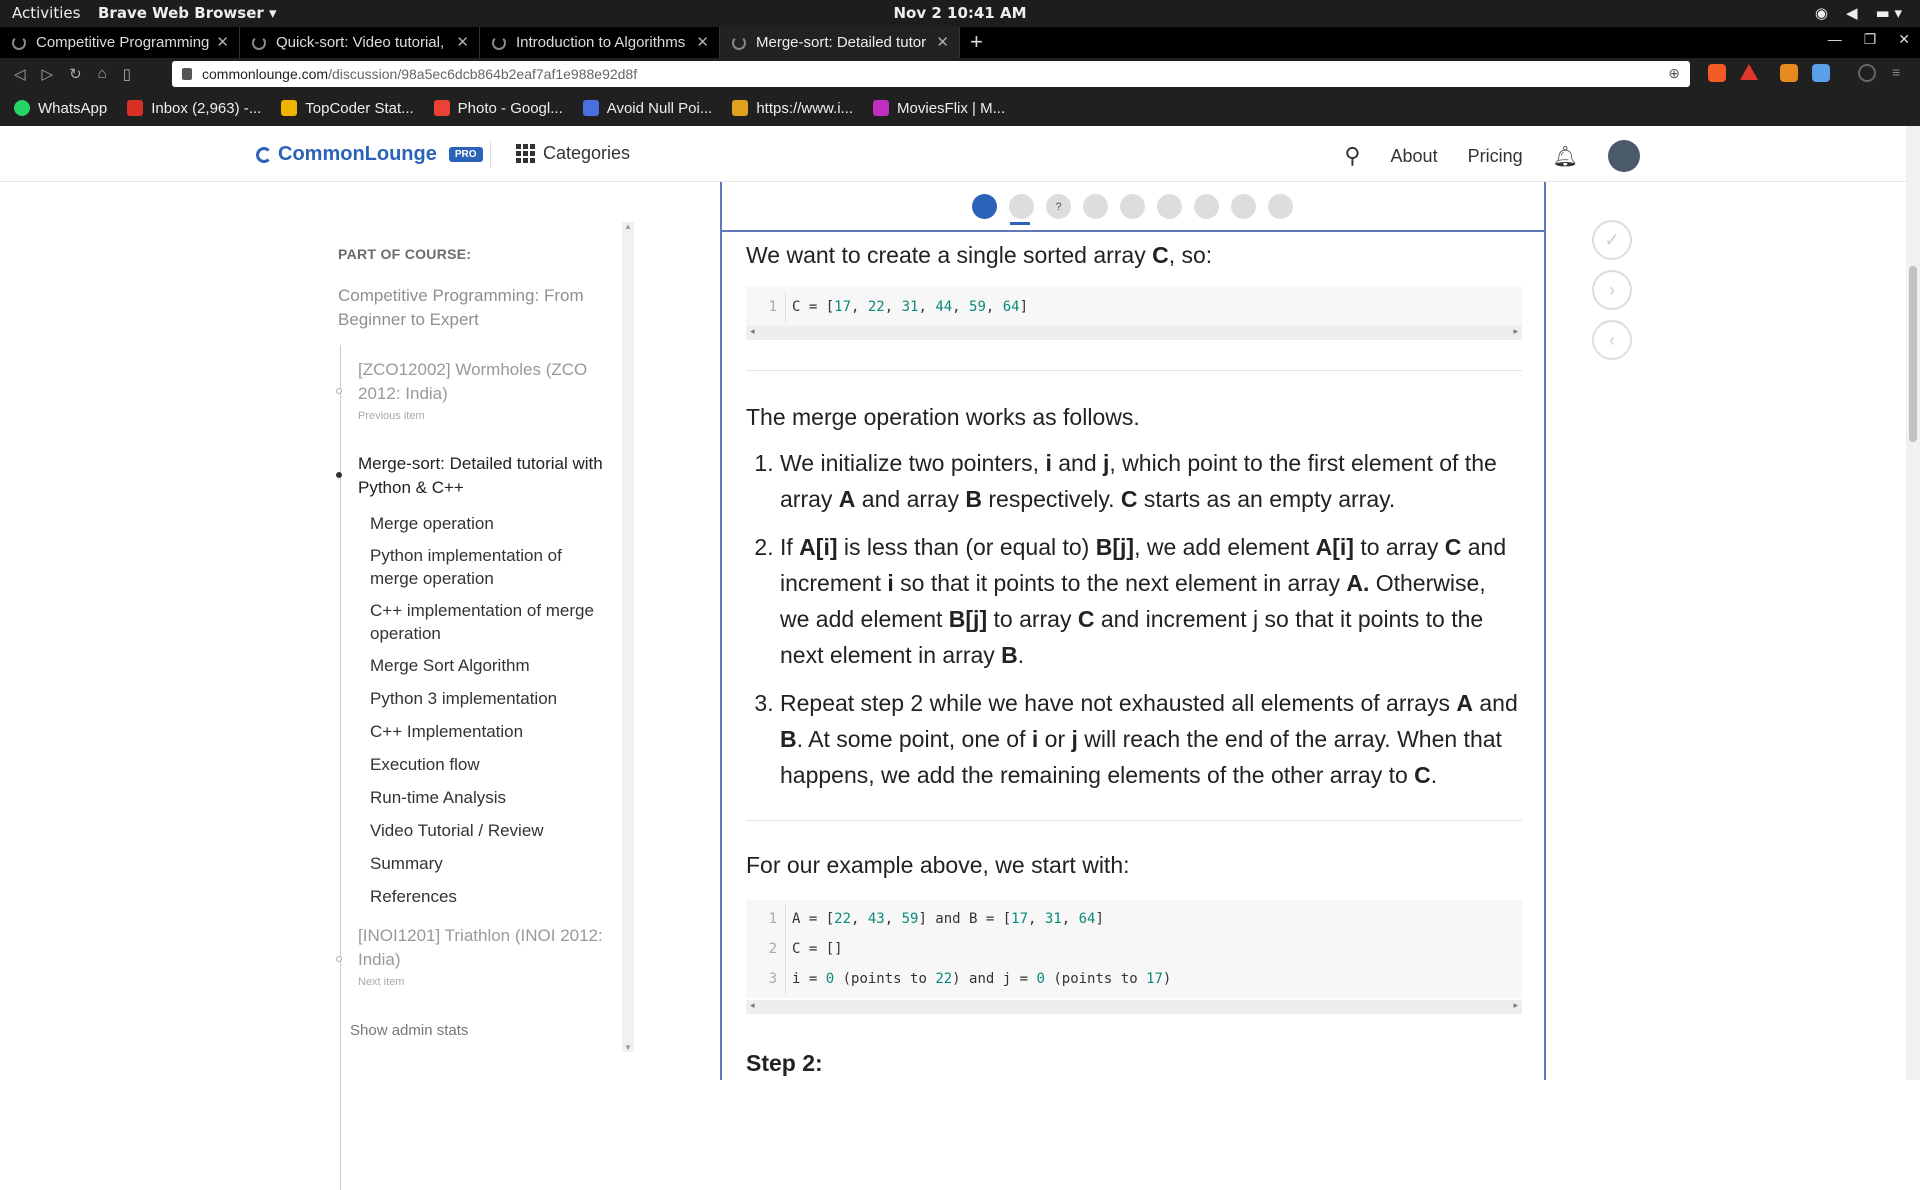 This screenshot has width=1920, height=1190. Describe the element at coordinates (1134, 307) in the screenshot. I see `code-line: 1C = [17, 22, 31, 44, 59, 64]` at that location.